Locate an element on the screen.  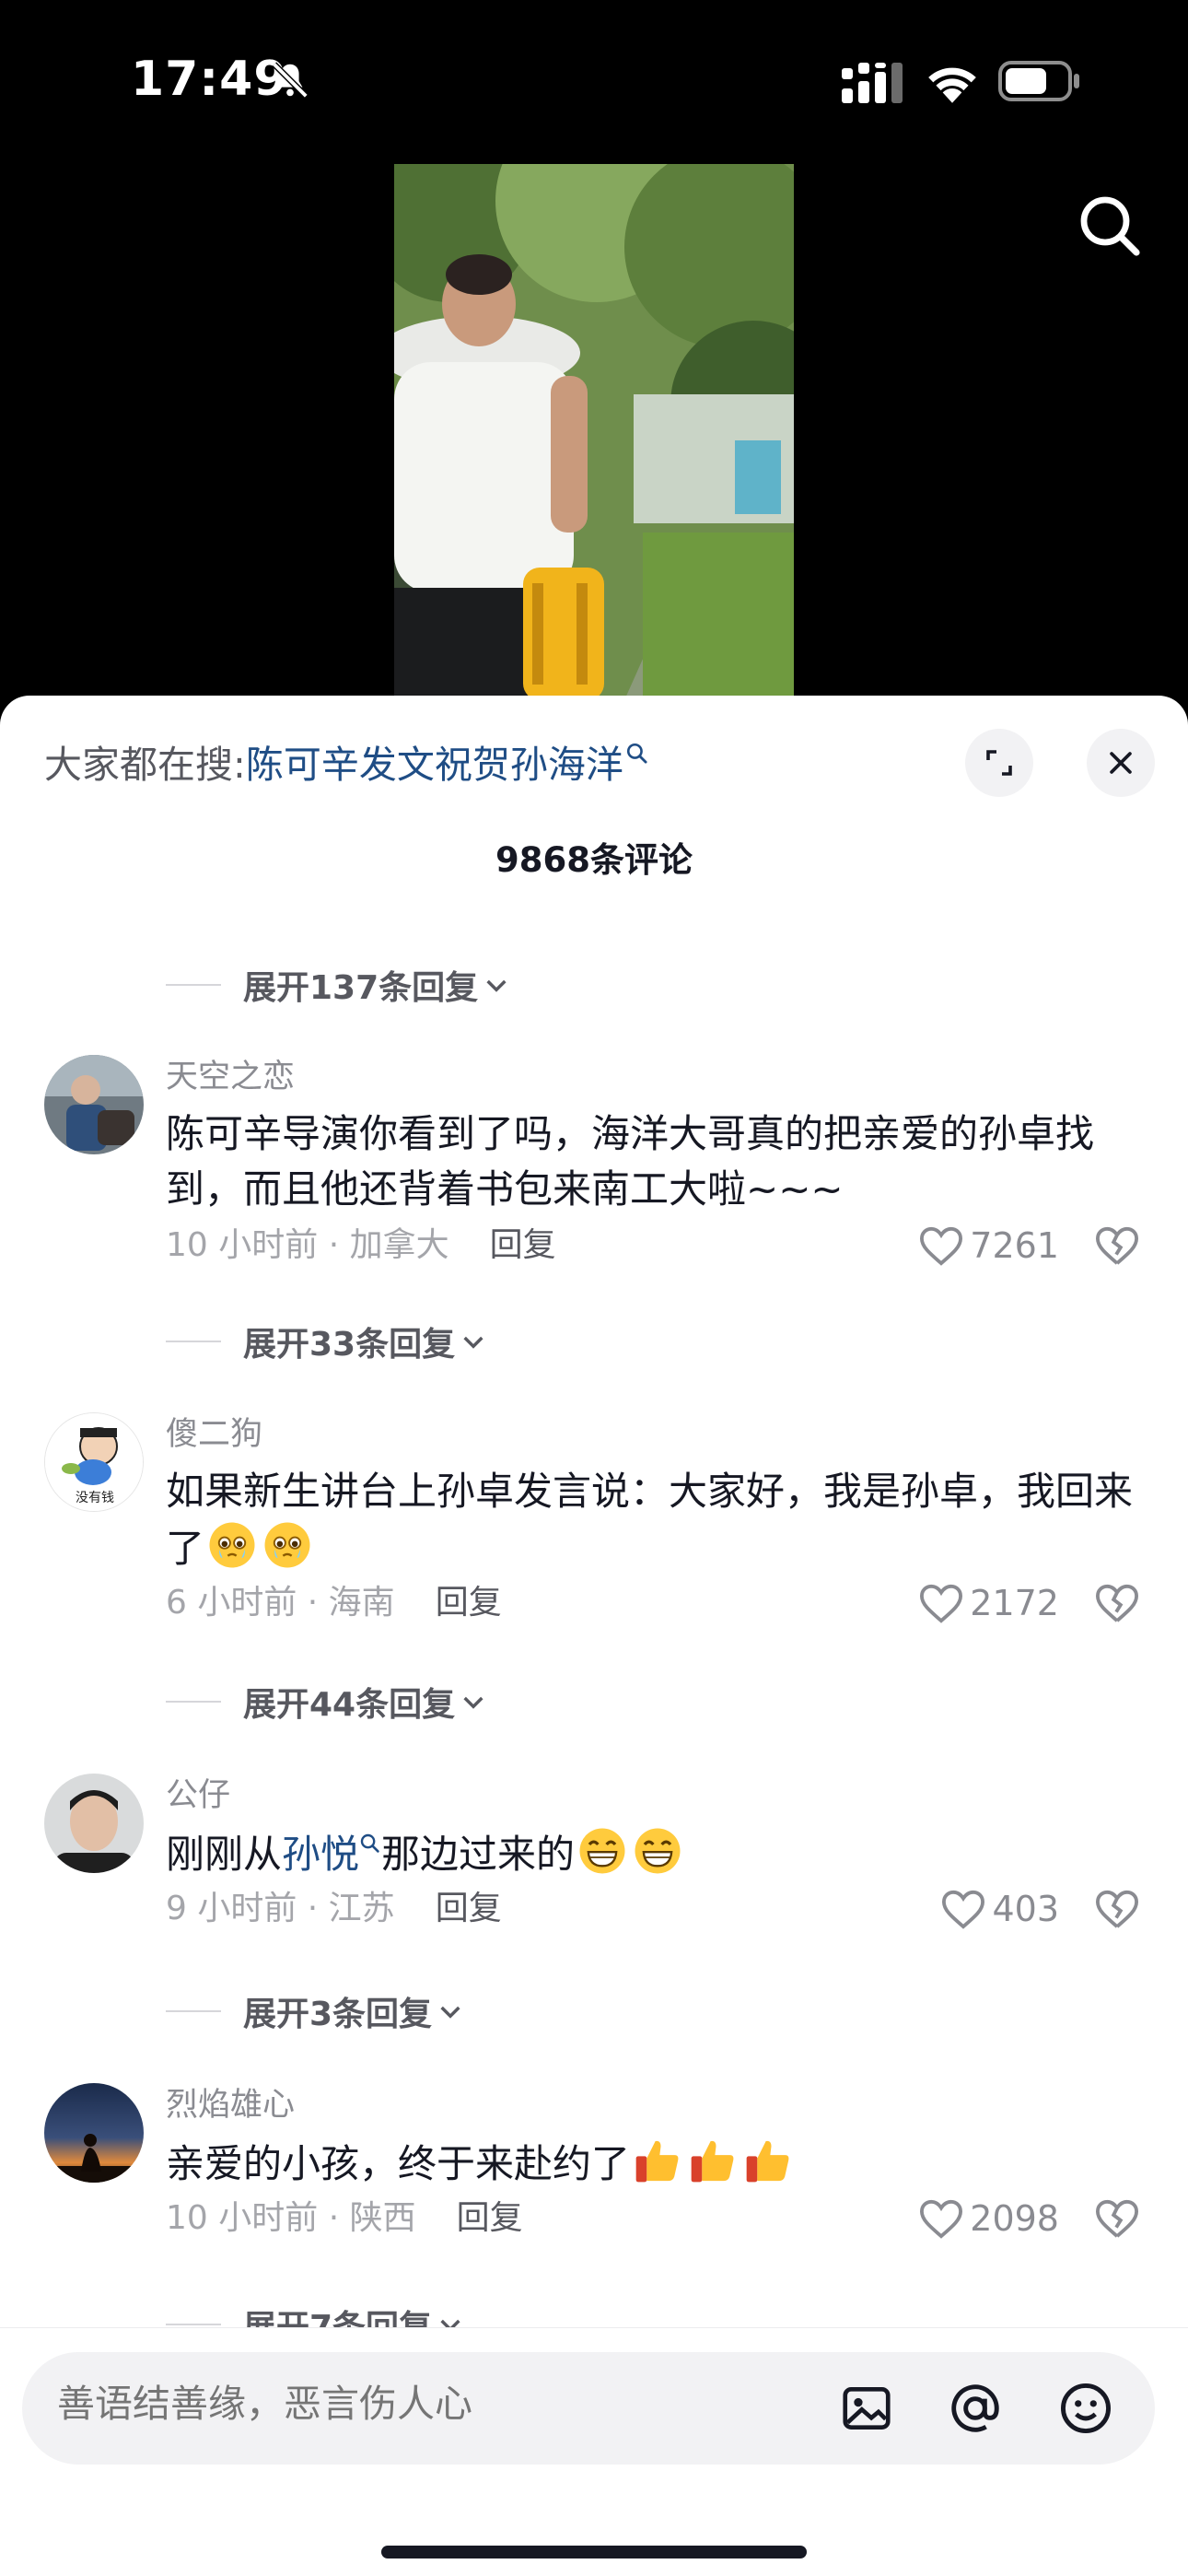
comment-text: 刚刚从孙悦 那边过来的 is located at coordinates (654, 1853).